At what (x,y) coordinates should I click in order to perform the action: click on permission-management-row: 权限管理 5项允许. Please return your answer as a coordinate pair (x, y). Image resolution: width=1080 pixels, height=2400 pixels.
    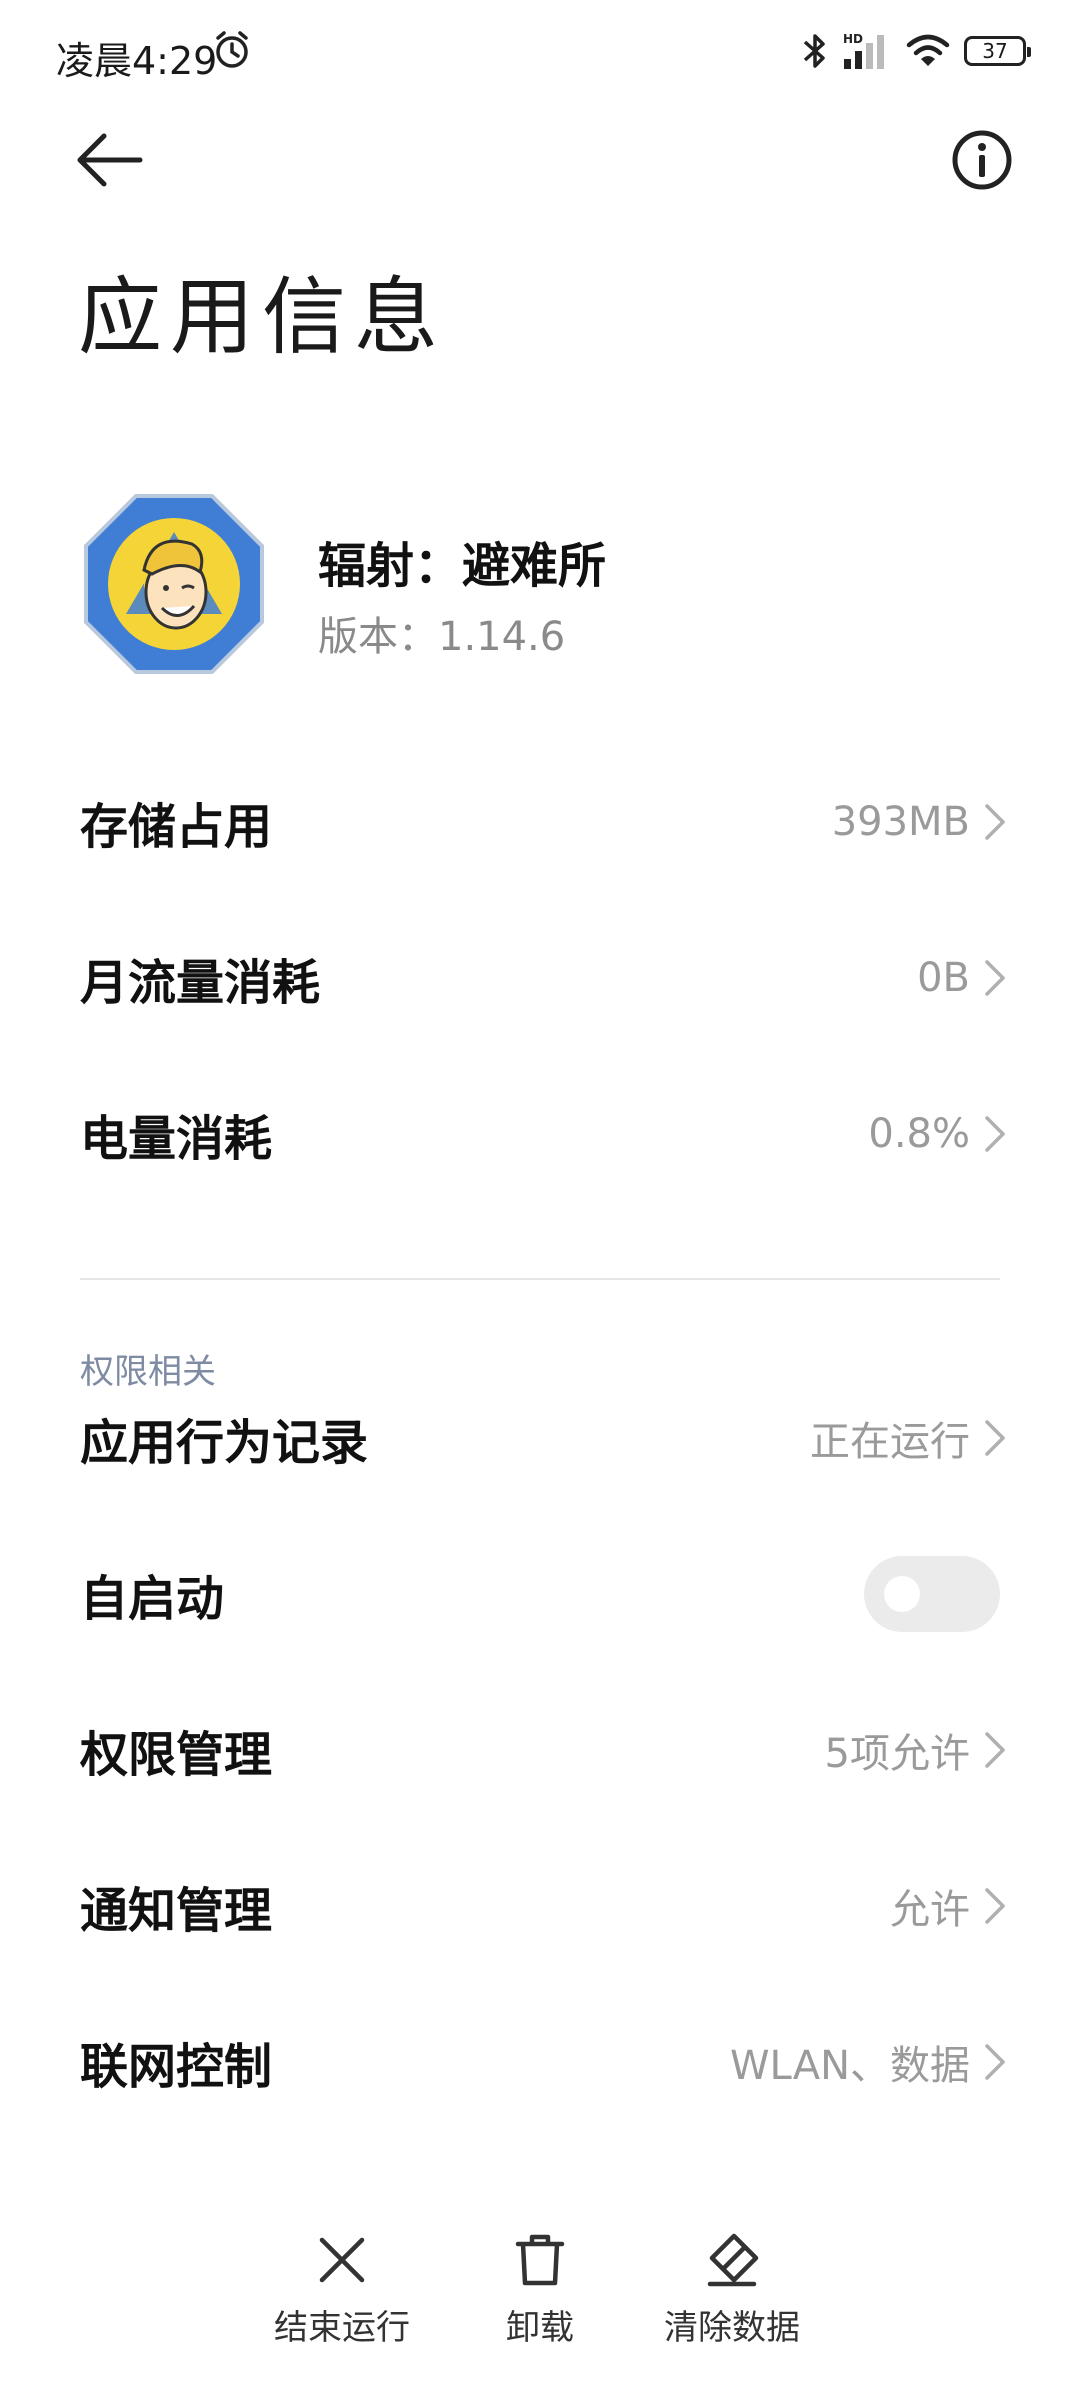
    Looking at the image, I should click on (540, 1750).